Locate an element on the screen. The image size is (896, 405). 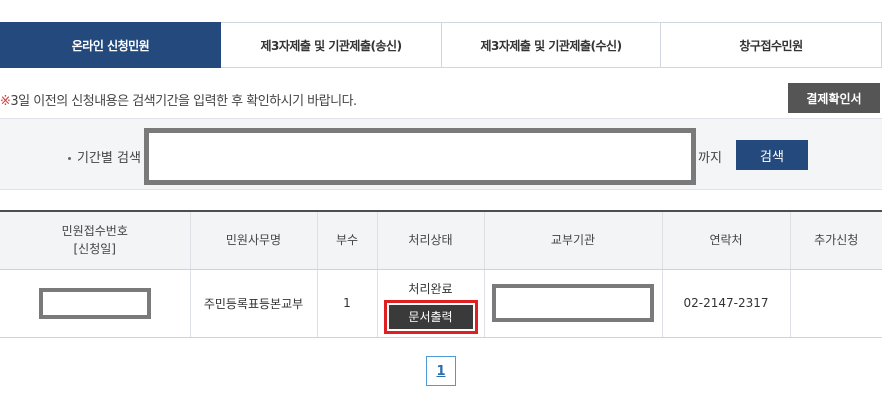
col-receipt-no: 민원접수번호 [신청일] is located at coordinates (95, 240).